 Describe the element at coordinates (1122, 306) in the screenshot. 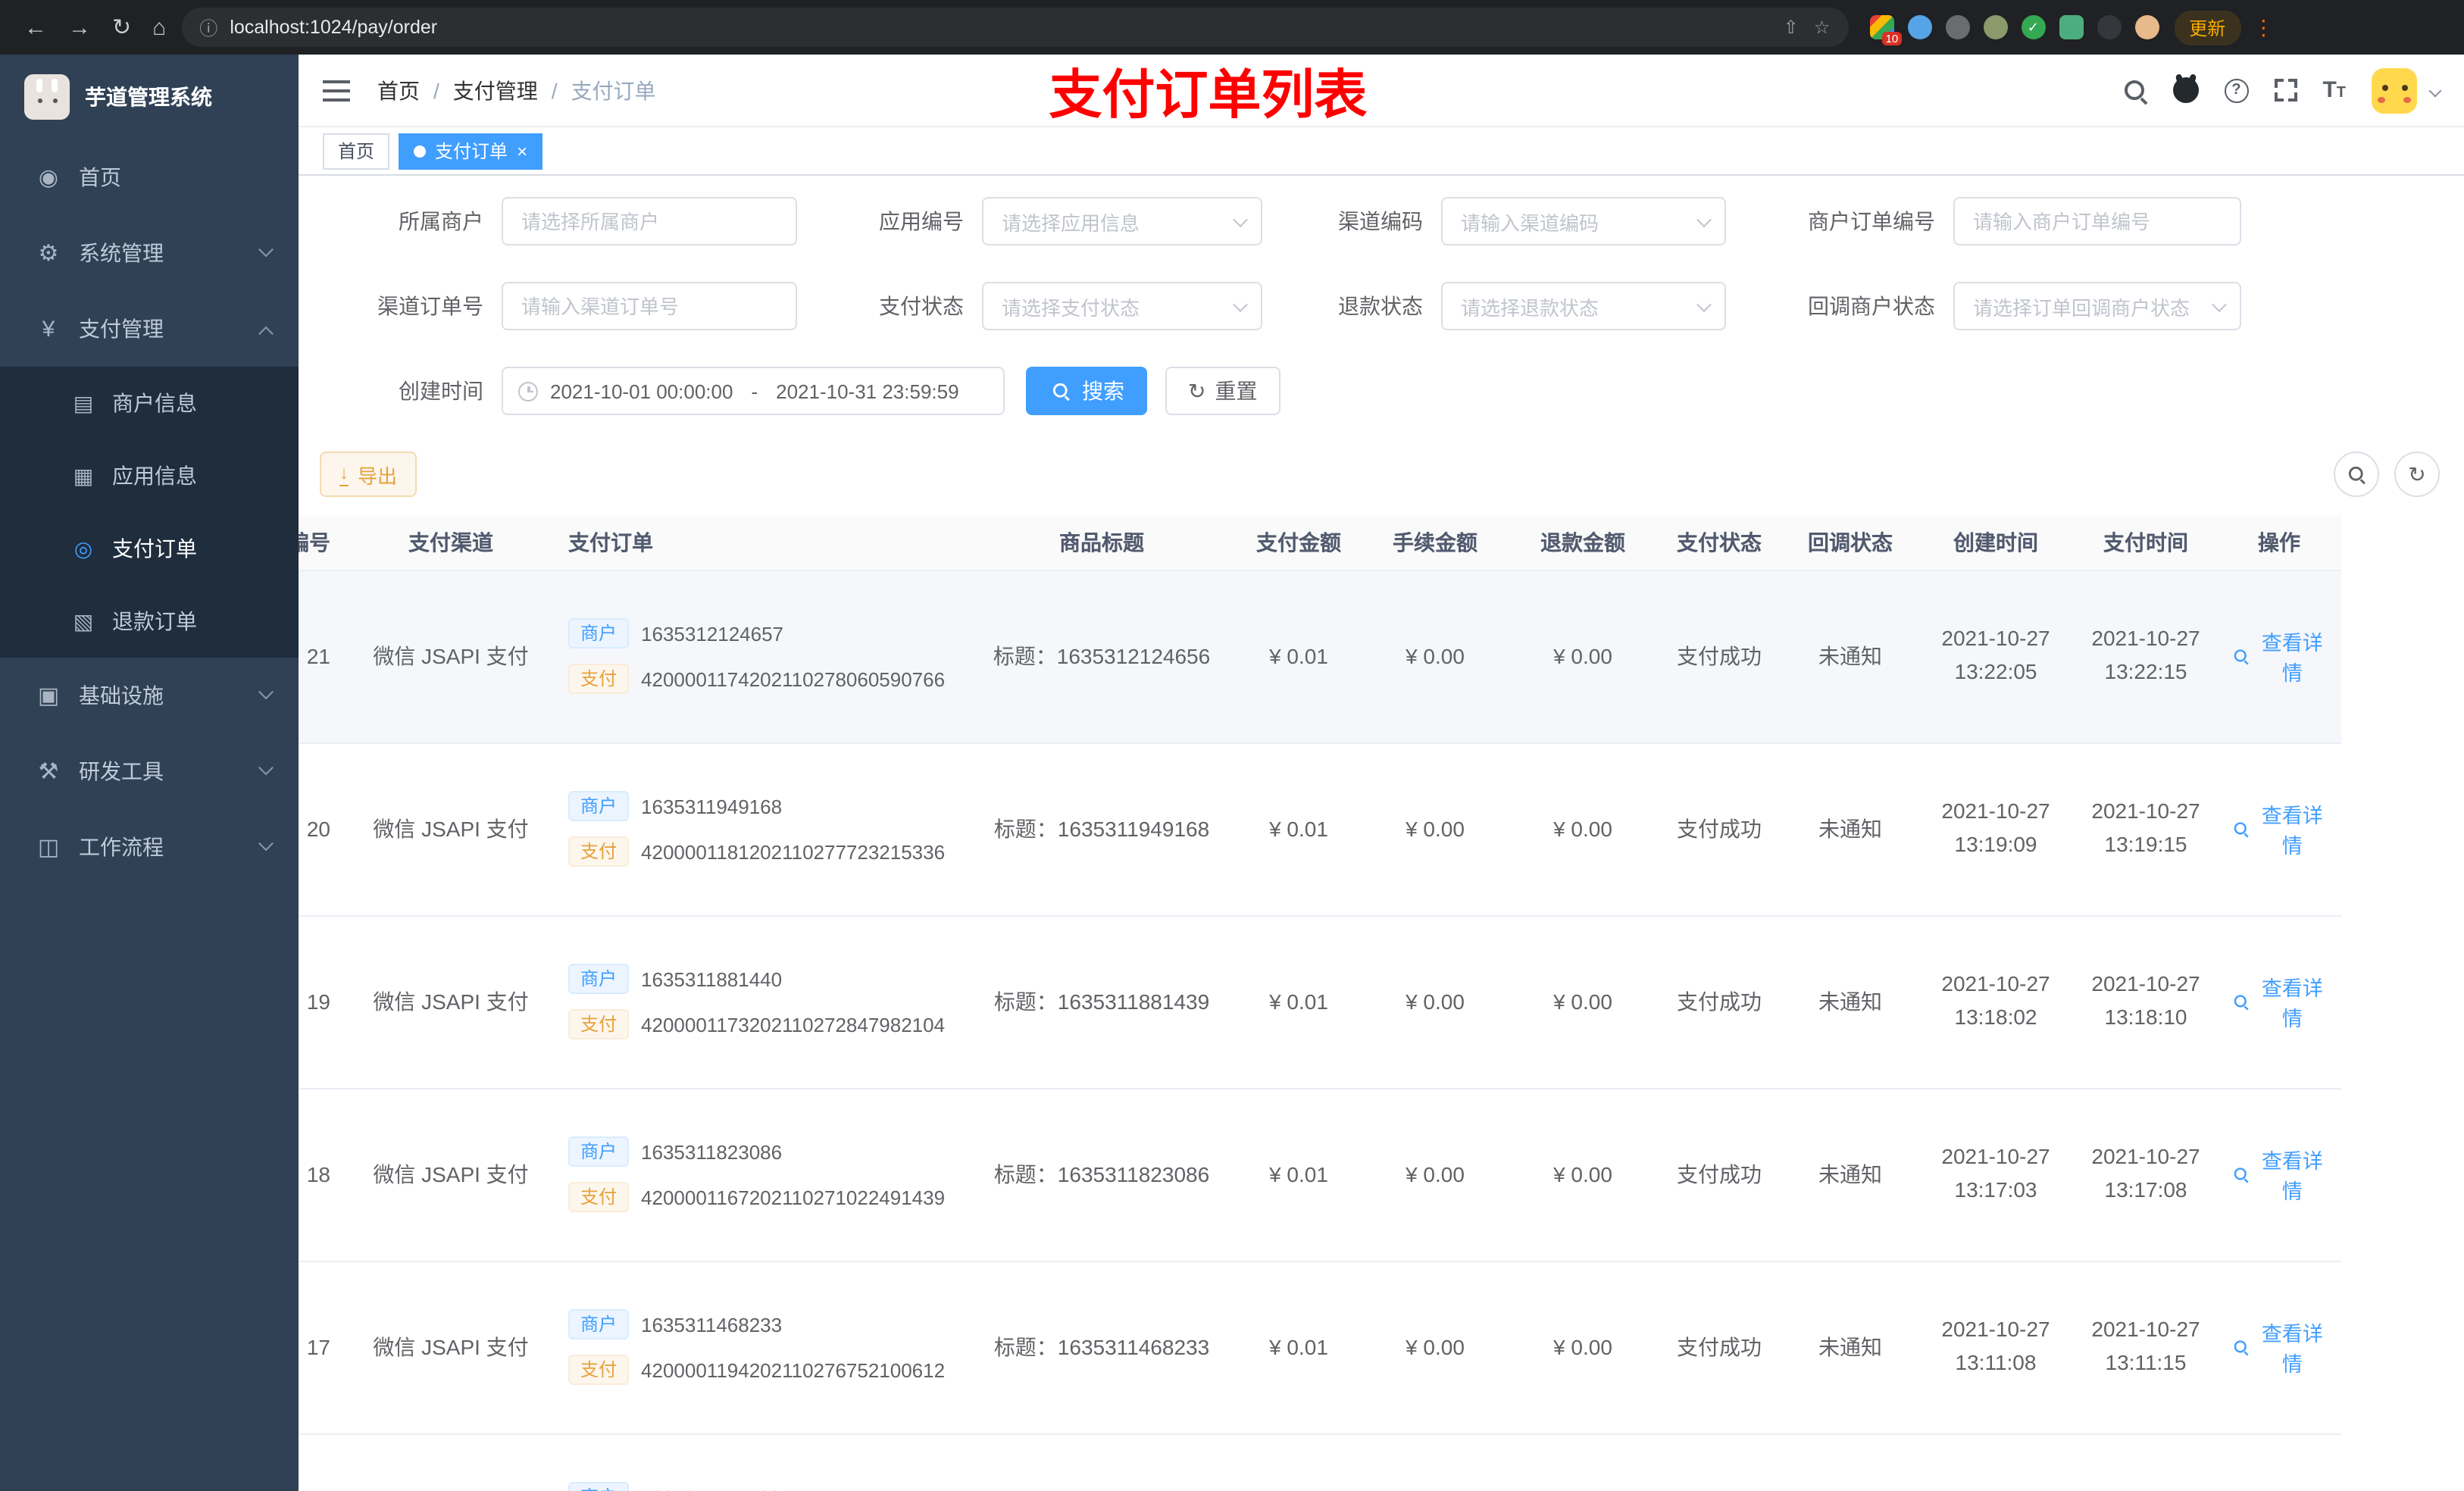

I see `pay-status-select: 请选择支付状态` at that location.